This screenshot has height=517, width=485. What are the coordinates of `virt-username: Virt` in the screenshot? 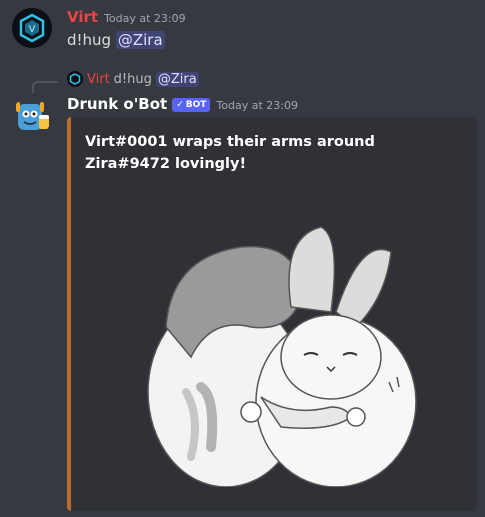 It's located at (82, 17).